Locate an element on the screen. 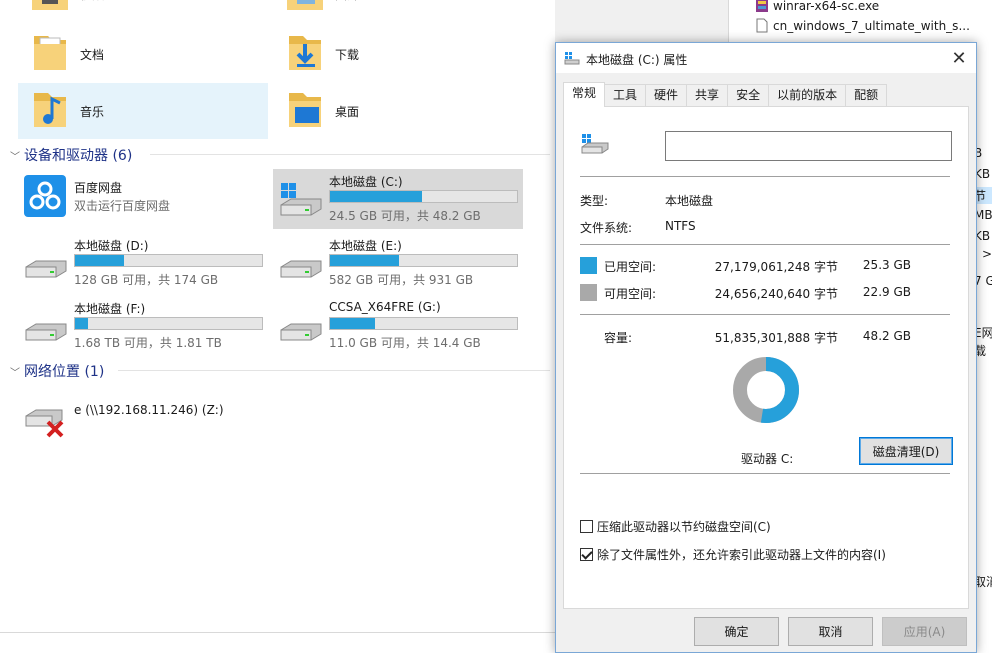 Image resolution: width=992 pixels, height=653 pixels. drive-name: 本地磁盘 (E:) is located at coordinates (365, 246).